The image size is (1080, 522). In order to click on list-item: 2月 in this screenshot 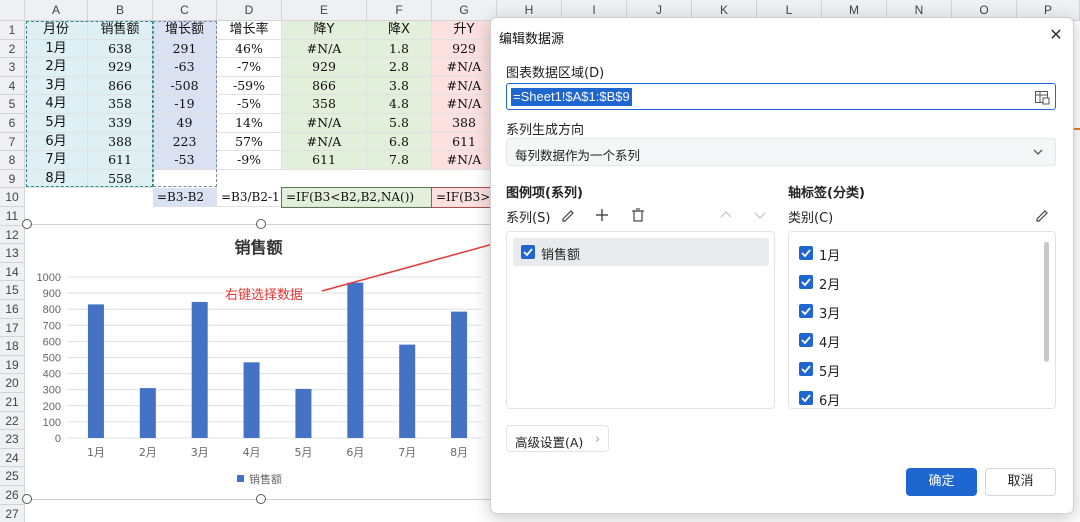, I will do `click(899, 282)`.